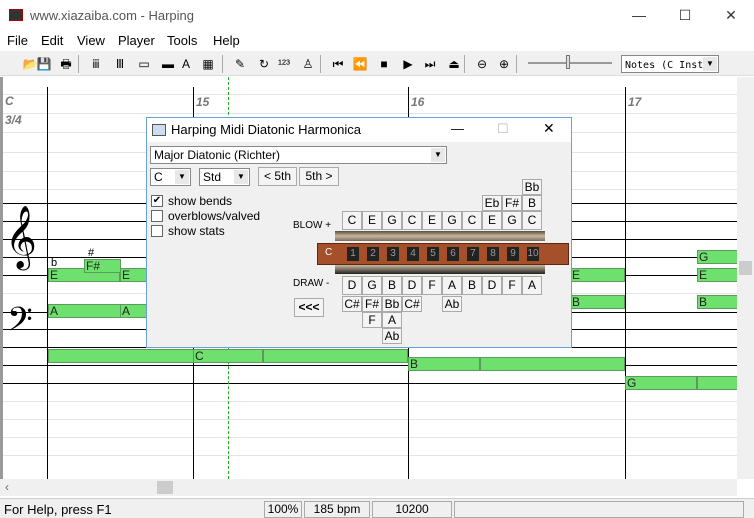 Image resolution: width=754 pixels, height=518 pixels. I want to click on fifth-up-button: 5th >, so click(319, 176).